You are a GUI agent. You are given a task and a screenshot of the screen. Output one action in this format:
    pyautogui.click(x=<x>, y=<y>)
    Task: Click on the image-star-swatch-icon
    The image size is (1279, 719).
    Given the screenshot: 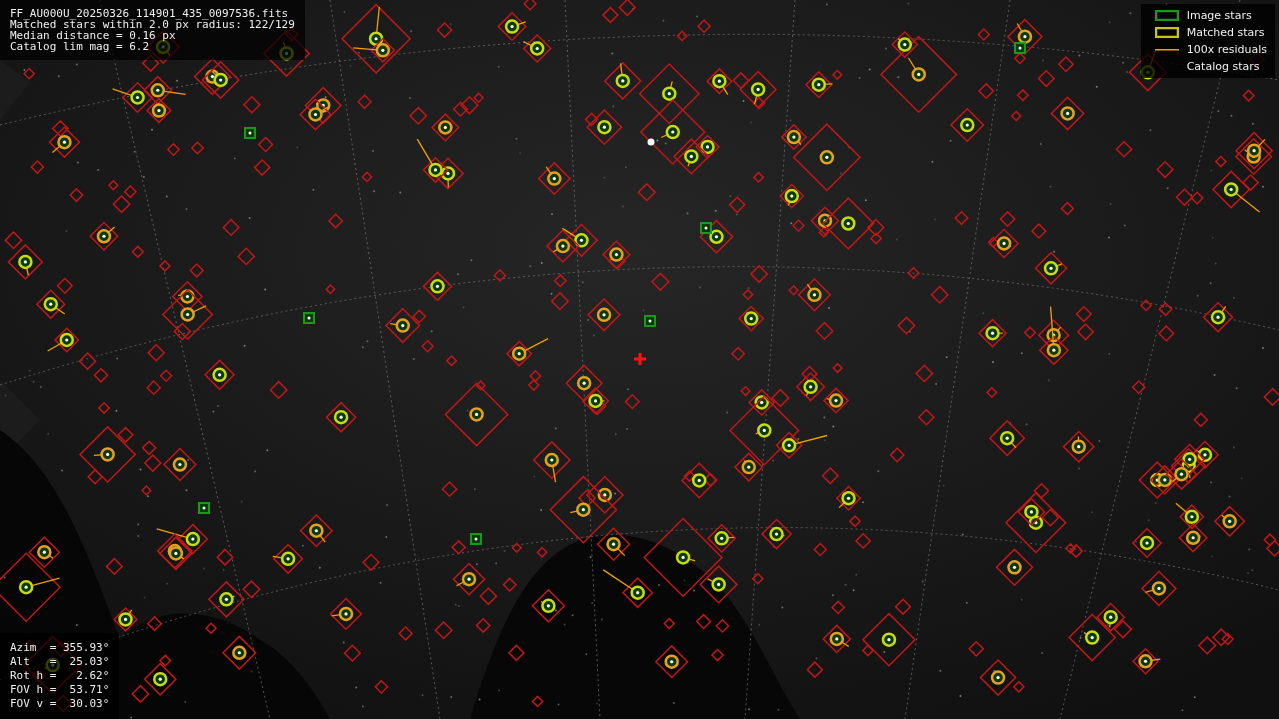 What is the action you would take?
    pyautogui.click(x=1166, y=15)
    